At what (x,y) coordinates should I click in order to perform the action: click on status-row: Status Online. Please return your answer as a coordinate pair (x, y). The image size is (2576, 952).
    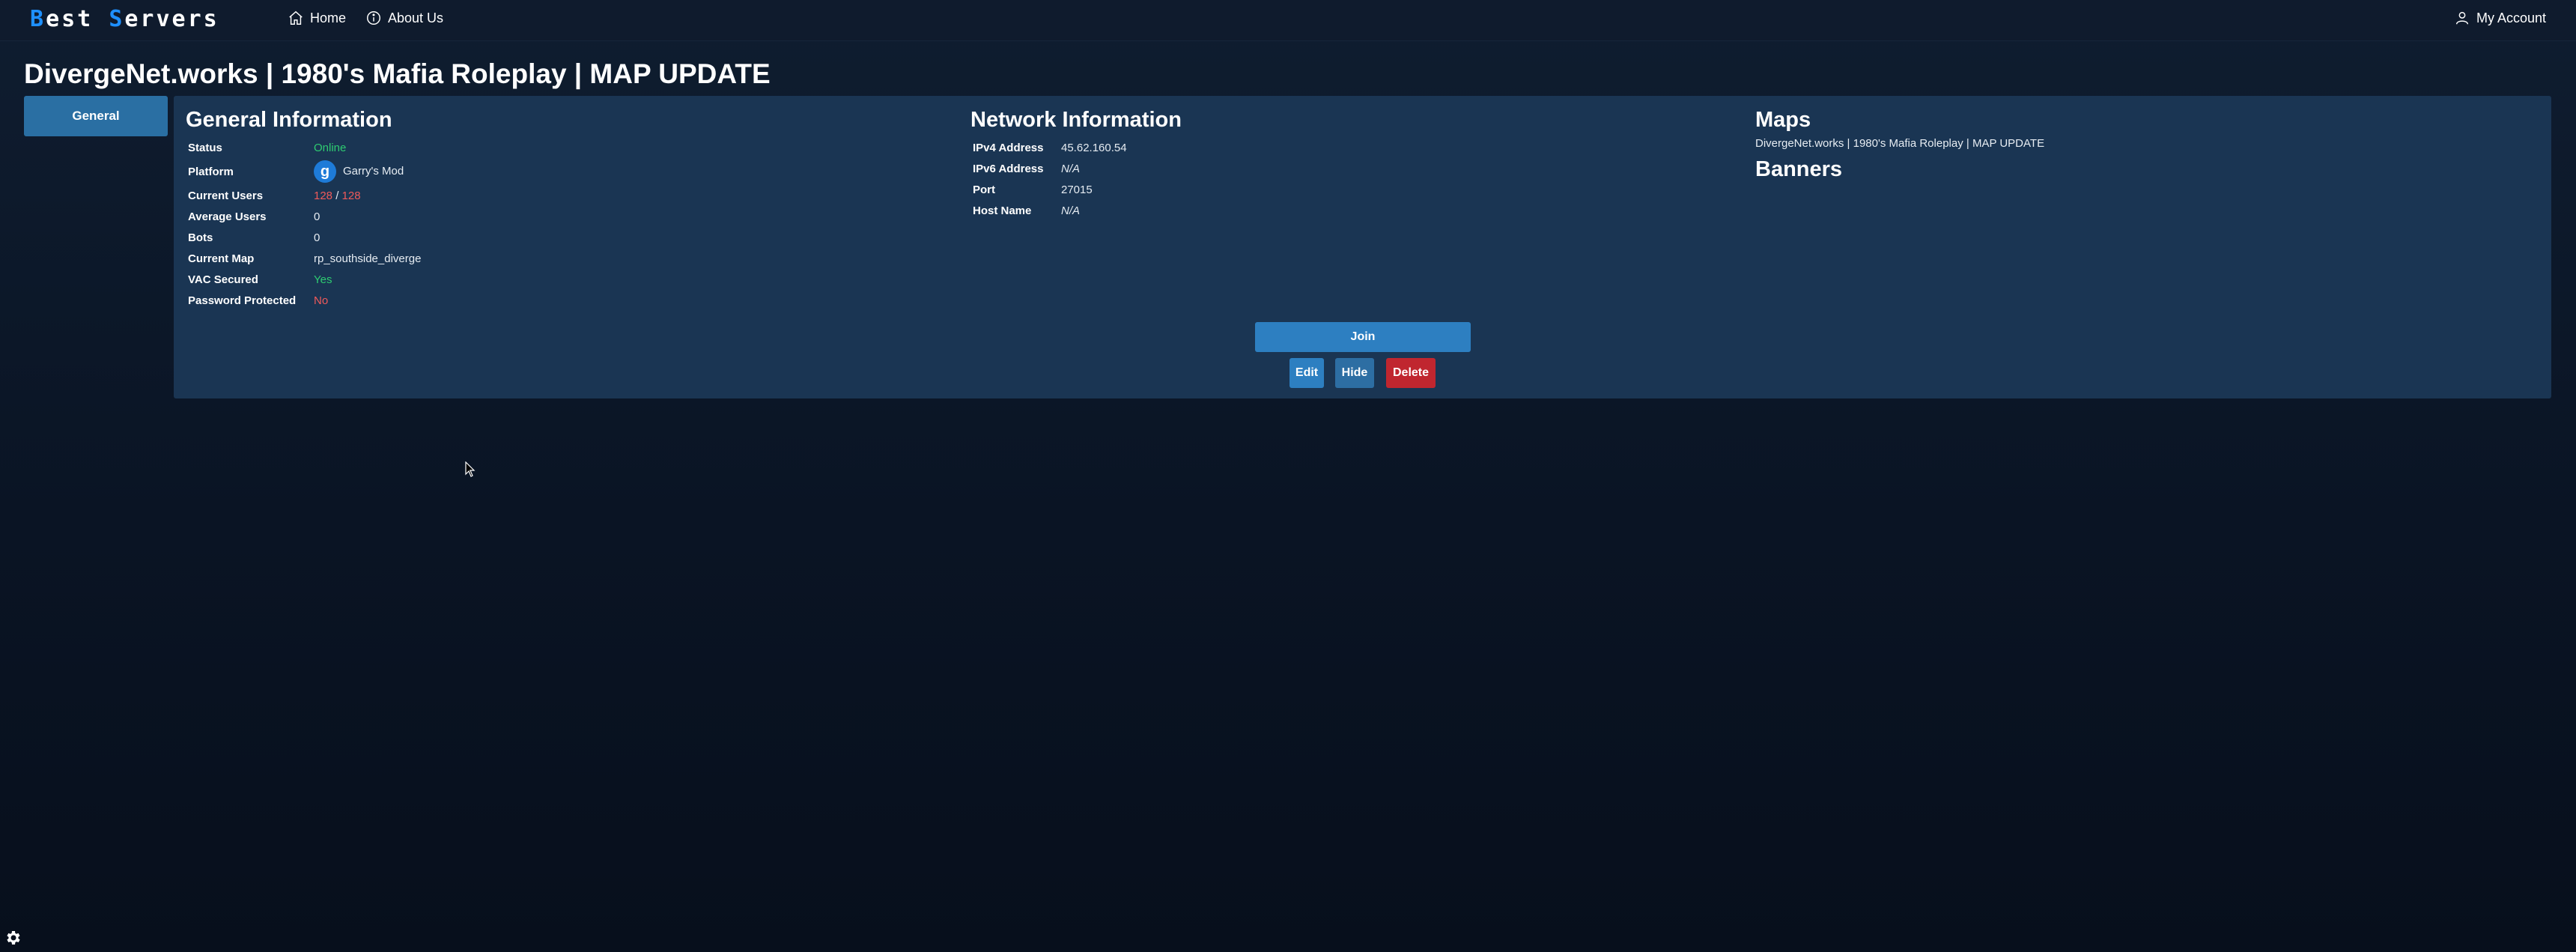
    Looking at the image, I should click on (560, 147).